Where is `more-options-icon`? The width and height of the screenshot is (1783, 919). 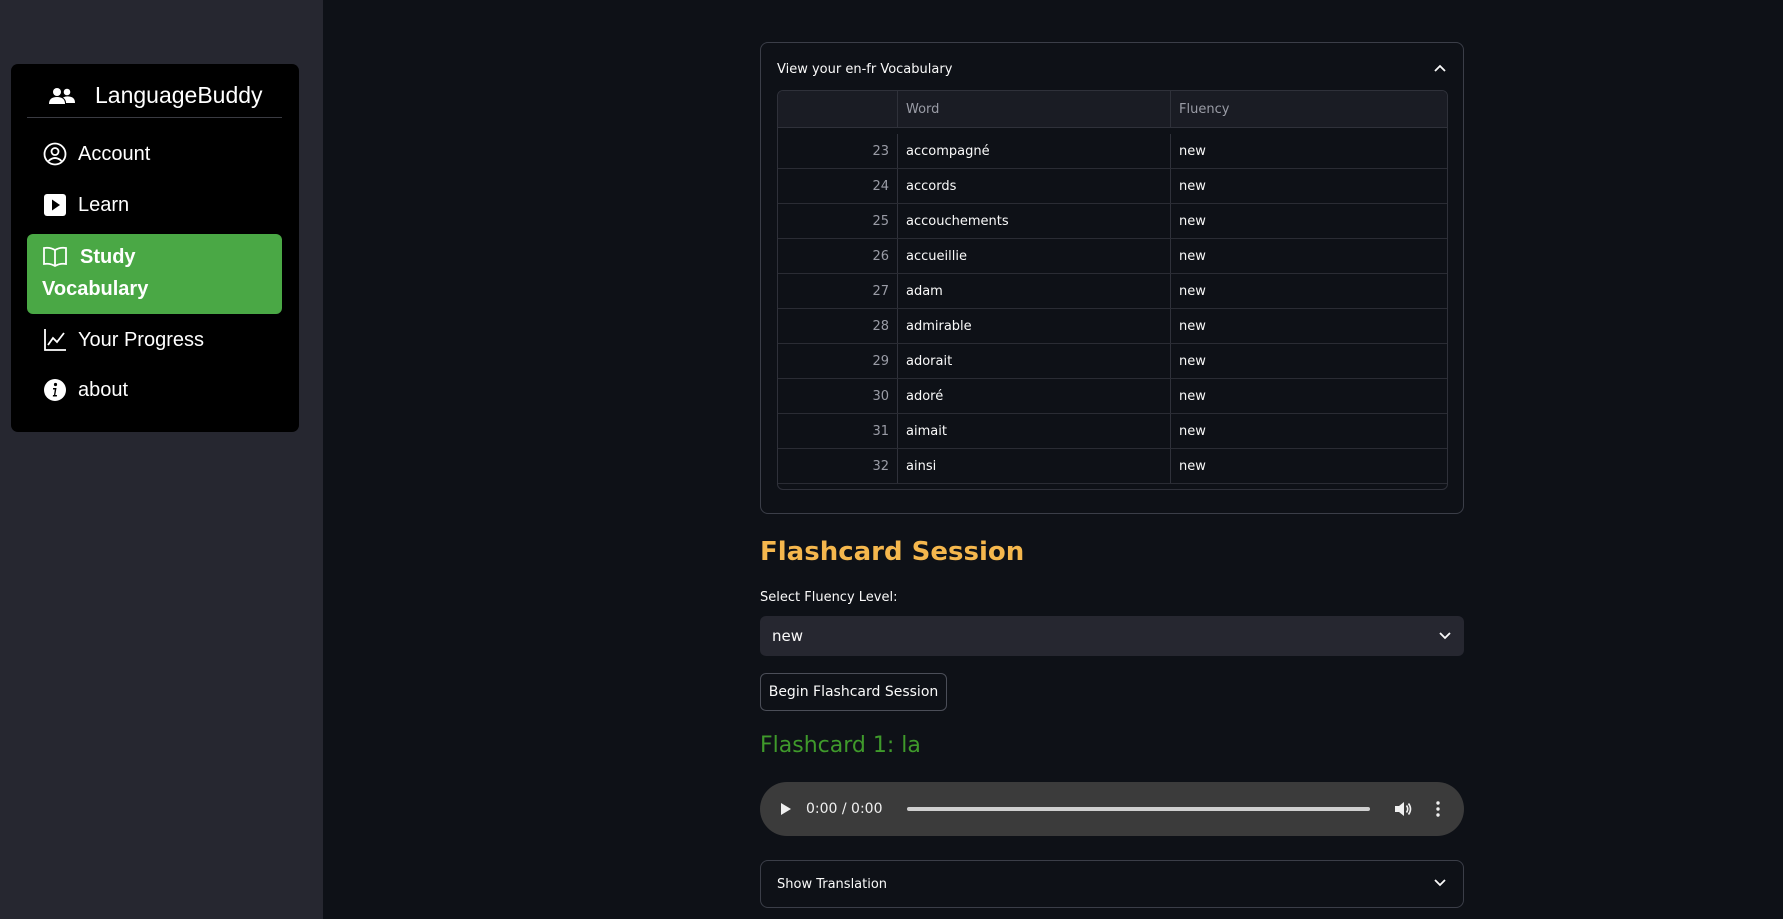 more-options-icon is located at coordinates (1438, 809).